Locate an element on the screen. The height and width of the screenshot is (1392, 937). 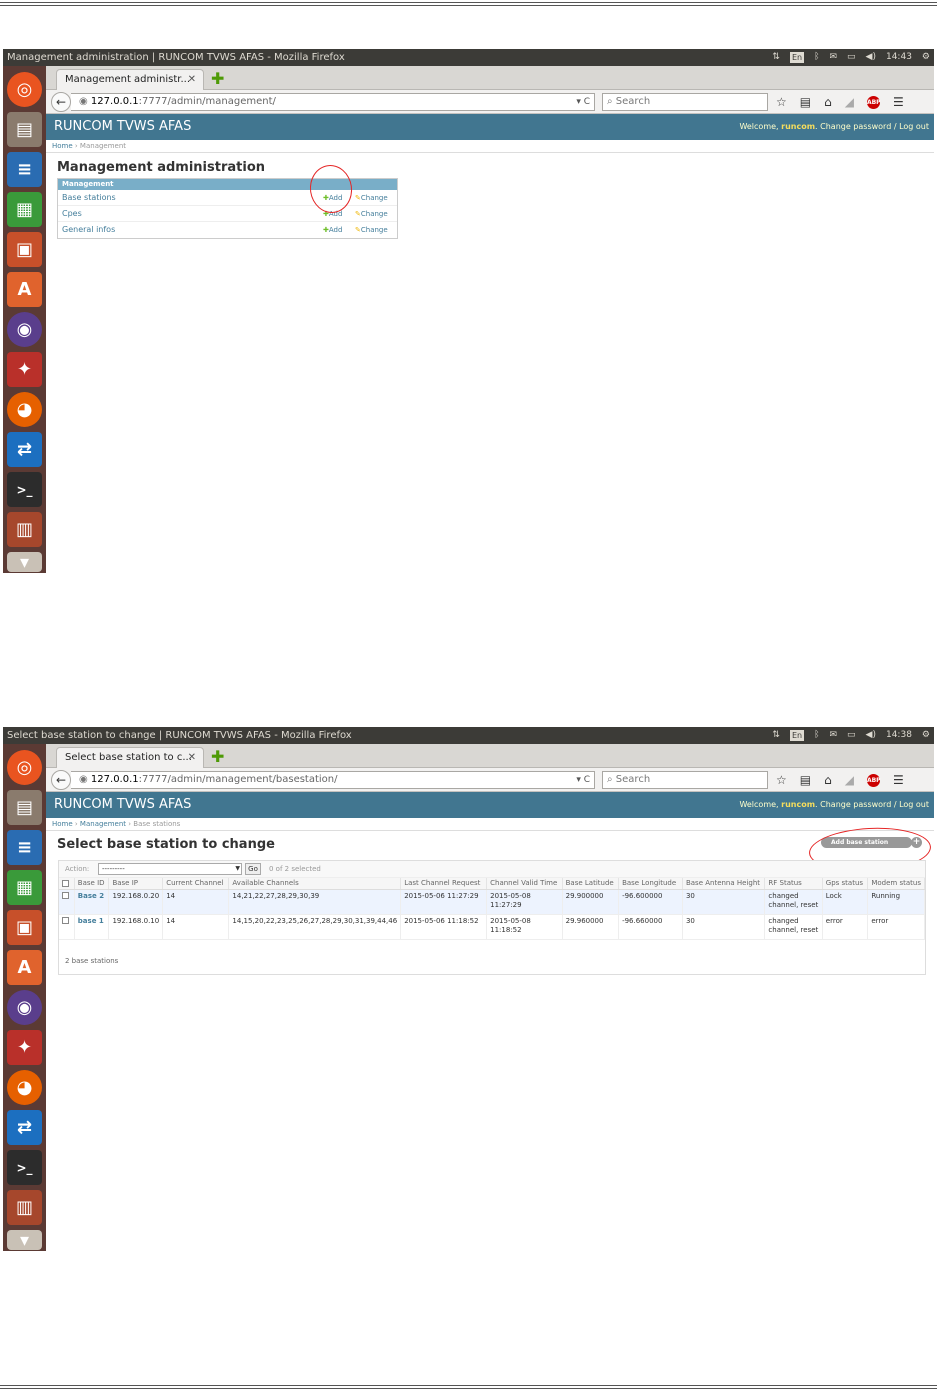
model-link: Cpes is located at coordinates (72, 214).